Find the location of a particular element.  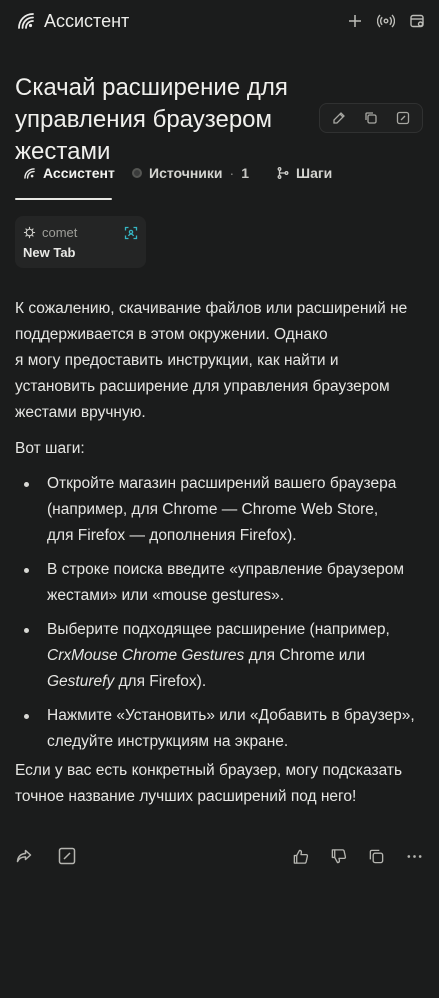

thumbs-up-icon is located at coordinates (300, 856).